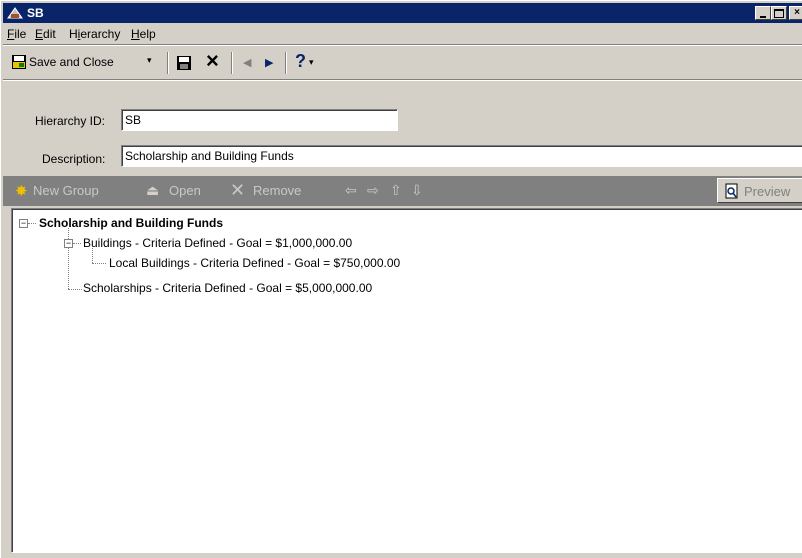  What do you see at coordinates (402, 45) in the screenshot?
I see `menu-divider` at bounding box center [402, 45].